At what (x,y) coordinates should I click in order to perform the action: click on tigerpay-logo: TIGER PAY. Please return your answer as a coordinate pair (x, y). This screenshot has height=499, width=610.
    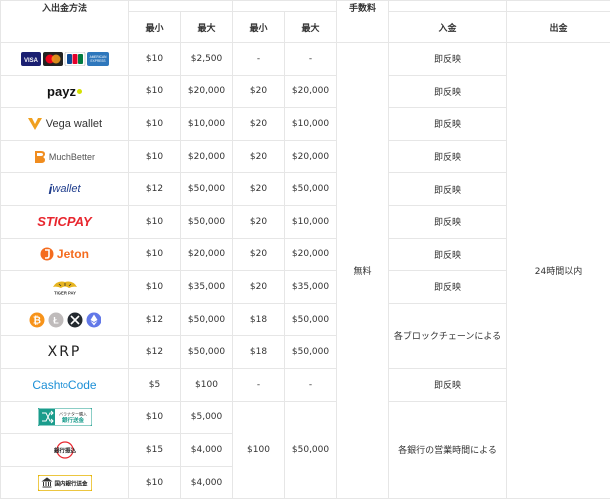
    Looking at the image, I should click on (65, 287).